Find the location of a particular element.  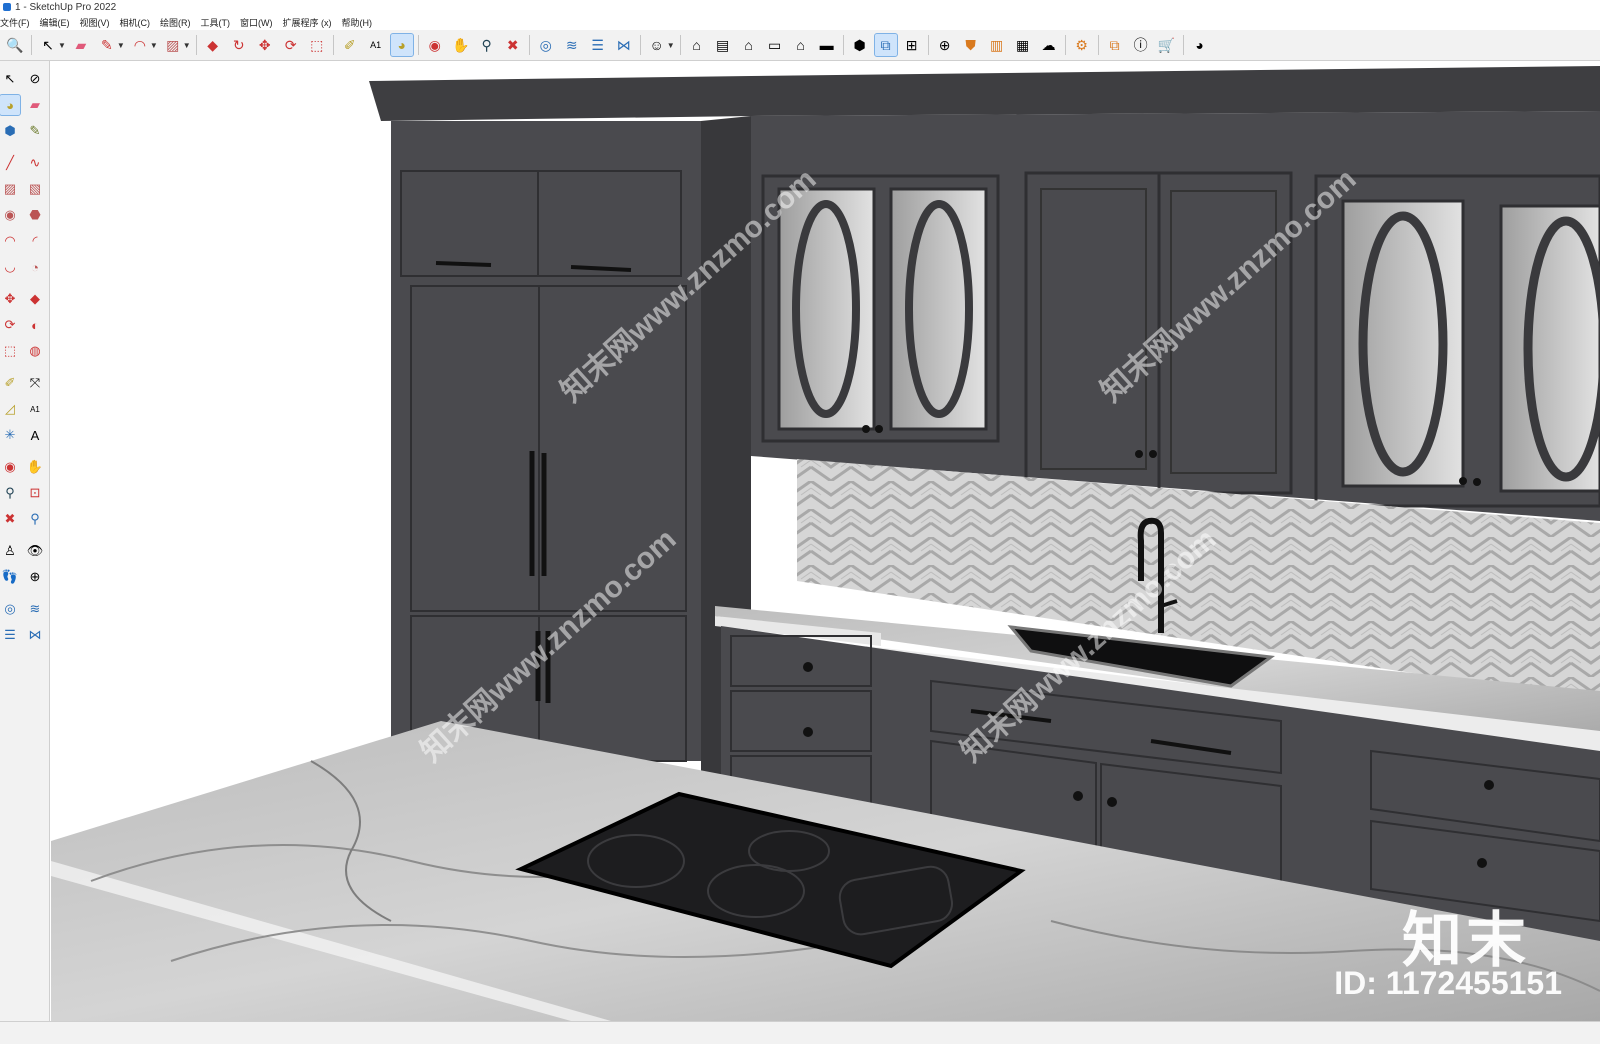

pushpull-icon: ◆ is located at coordinates (35, 299).